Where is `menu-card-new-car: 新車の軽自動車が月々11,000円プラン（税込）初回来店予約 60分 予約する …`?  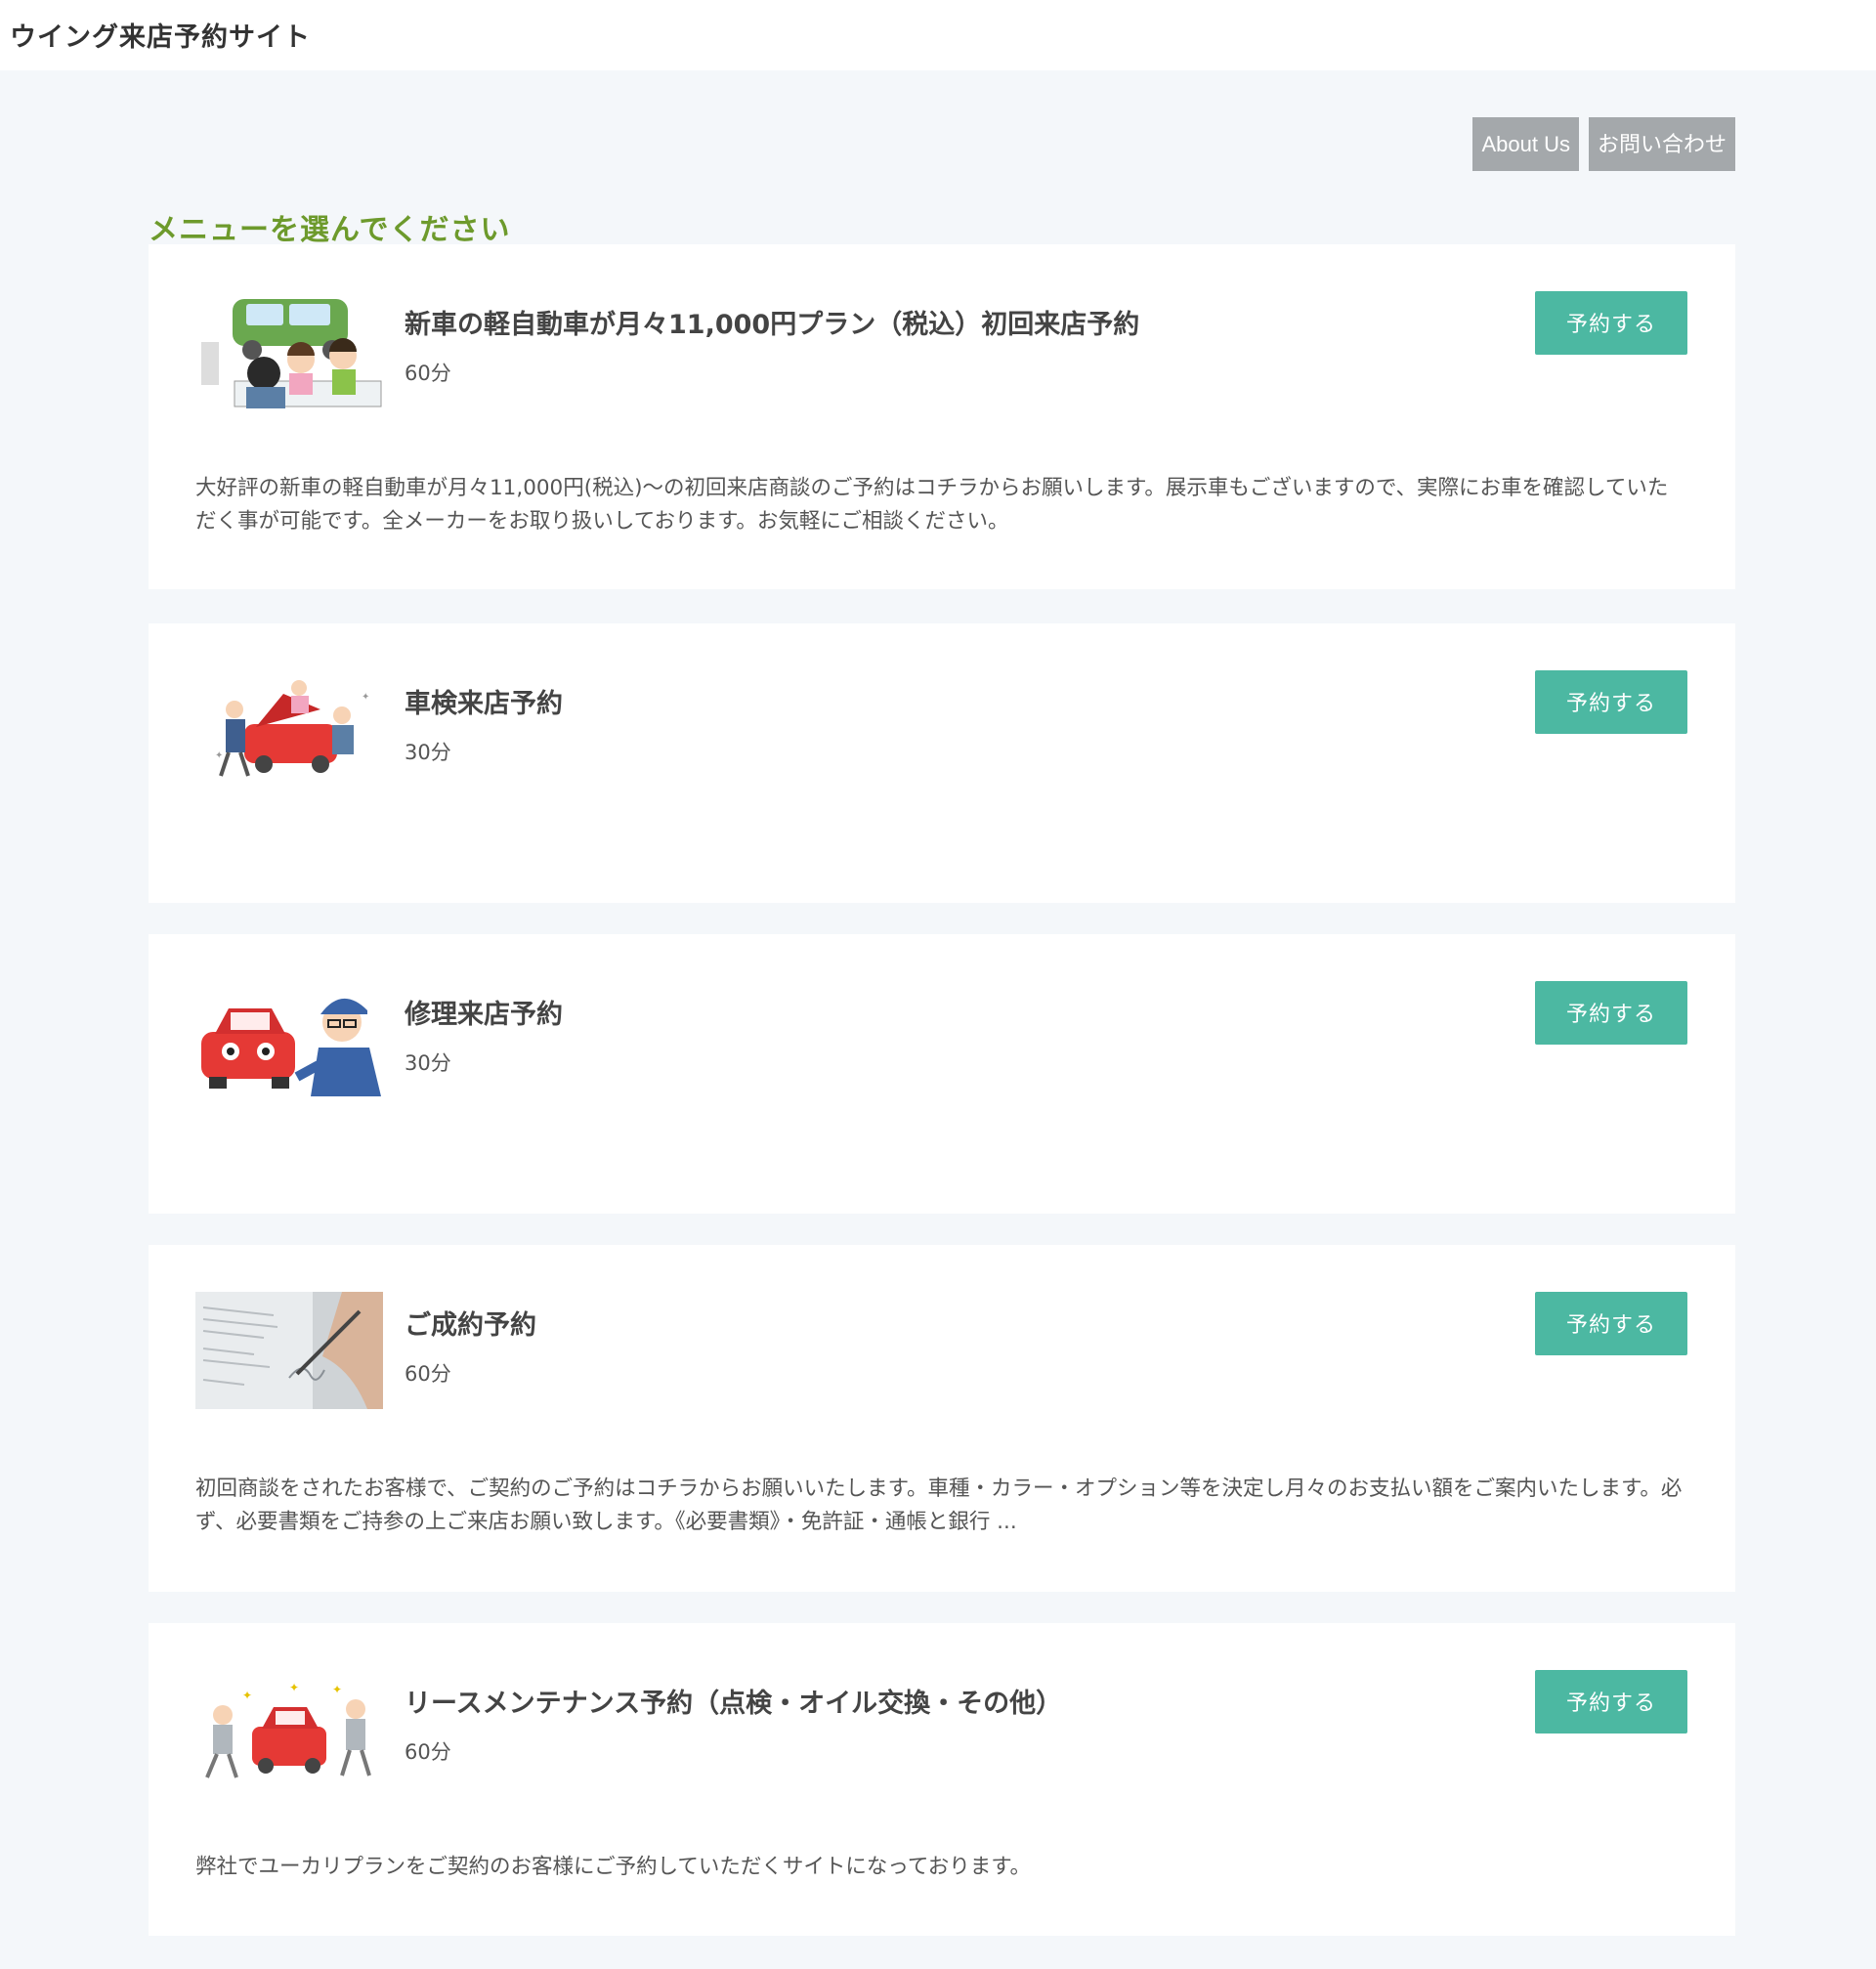
menu-card-new-car: 新車の軽自動車が月々11,000円プラン（税込）初回来店予約 60分 予約する … is located at coordinates (942, 416).